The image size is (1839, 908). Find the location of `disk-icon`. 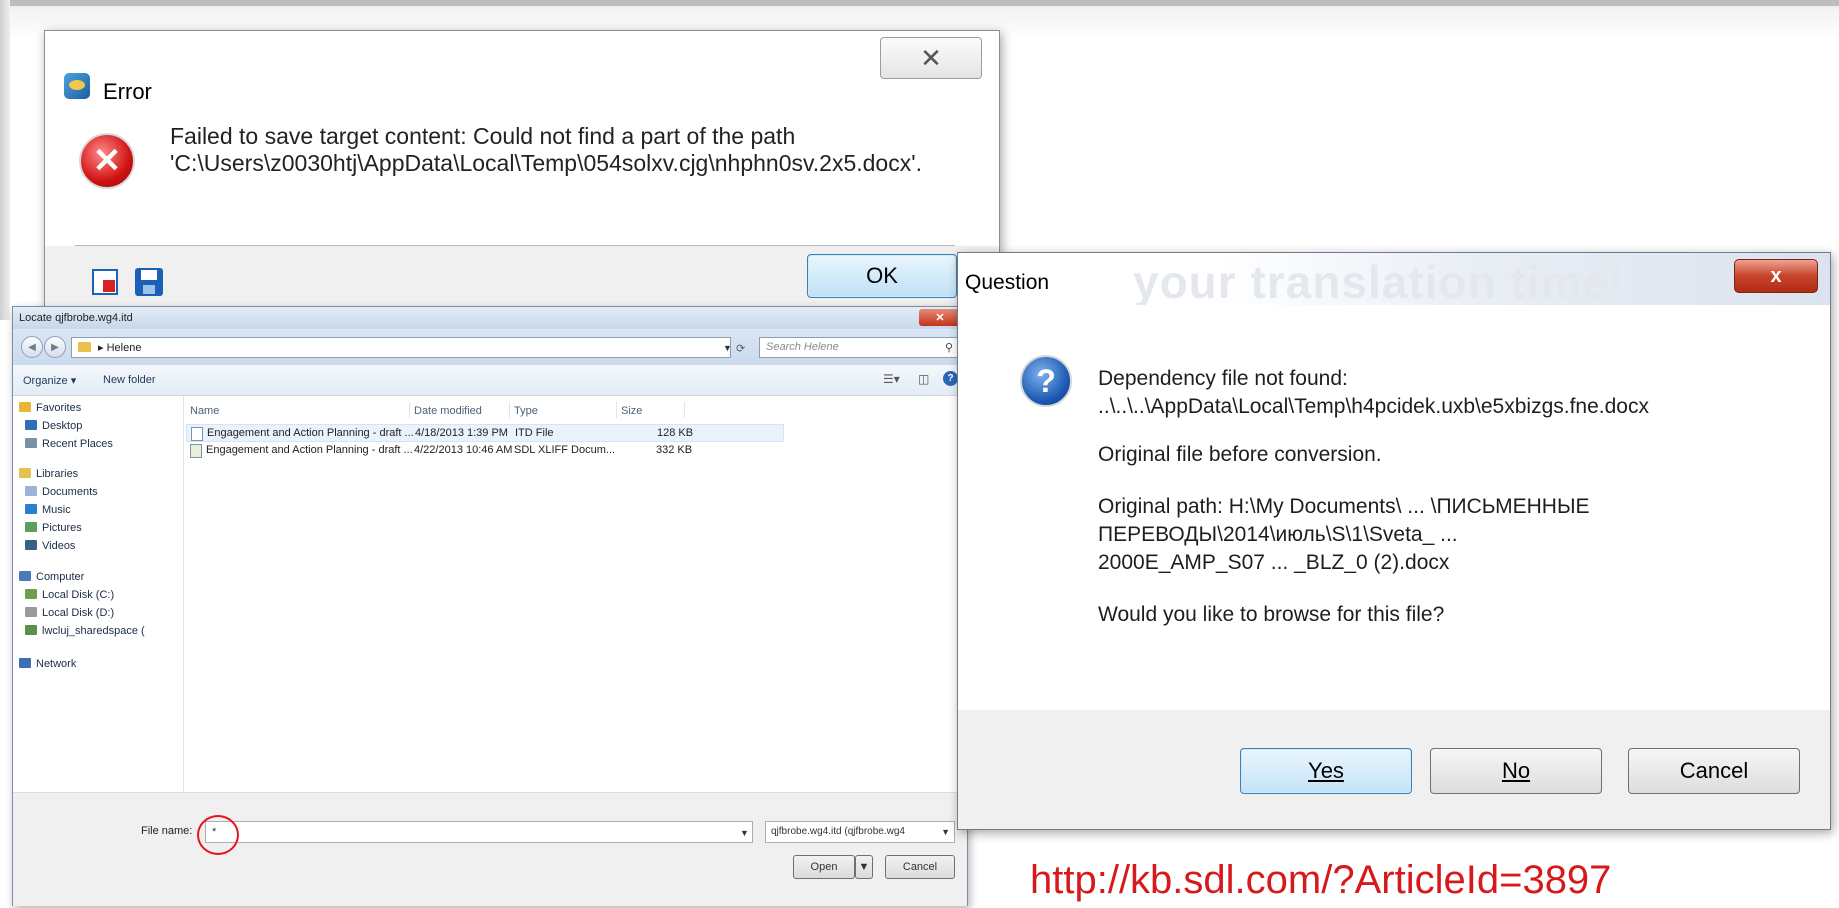

disk-icon is located at coordinates (31, 612).